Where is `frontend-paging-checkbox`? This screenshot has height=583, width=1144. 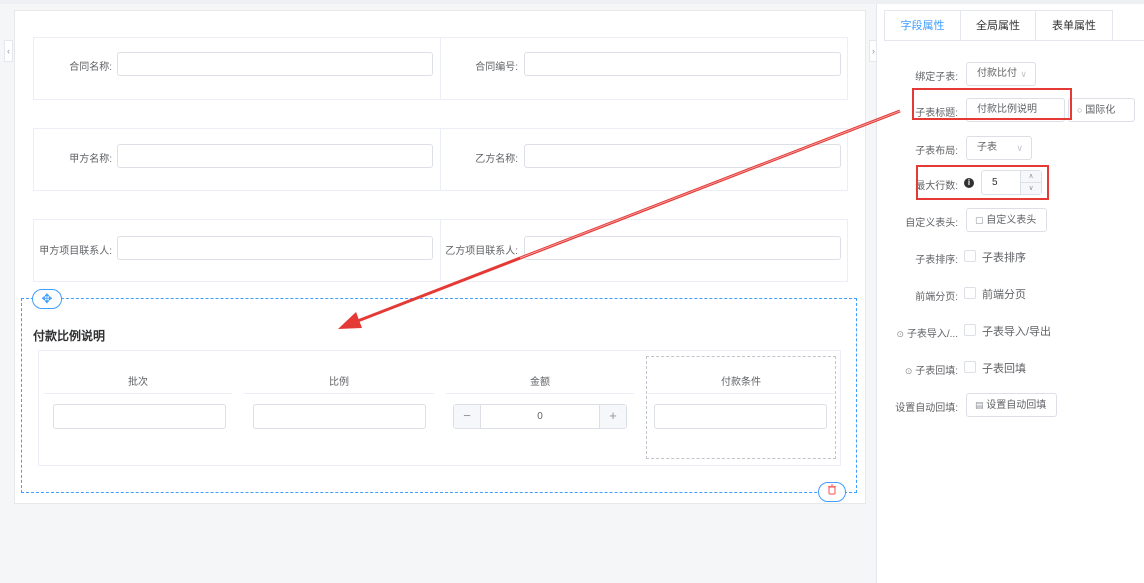 frontend-paging-checkbox is located at coordinates (970, 293).